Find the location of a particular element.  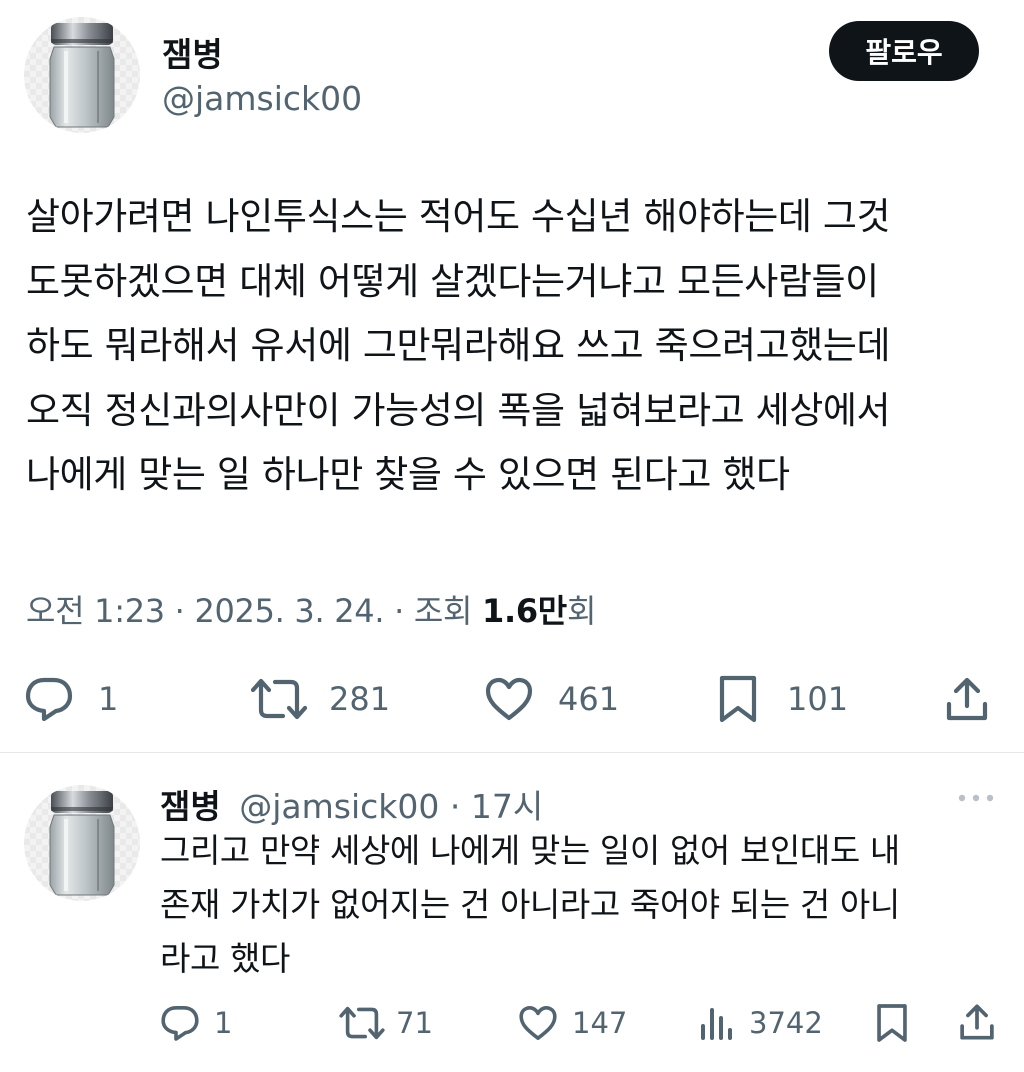

tweet-text-line: 나에게 맞는 일 하나만 찾을 수 있으면 된다고 했다 is located at coordinates (408, 474).